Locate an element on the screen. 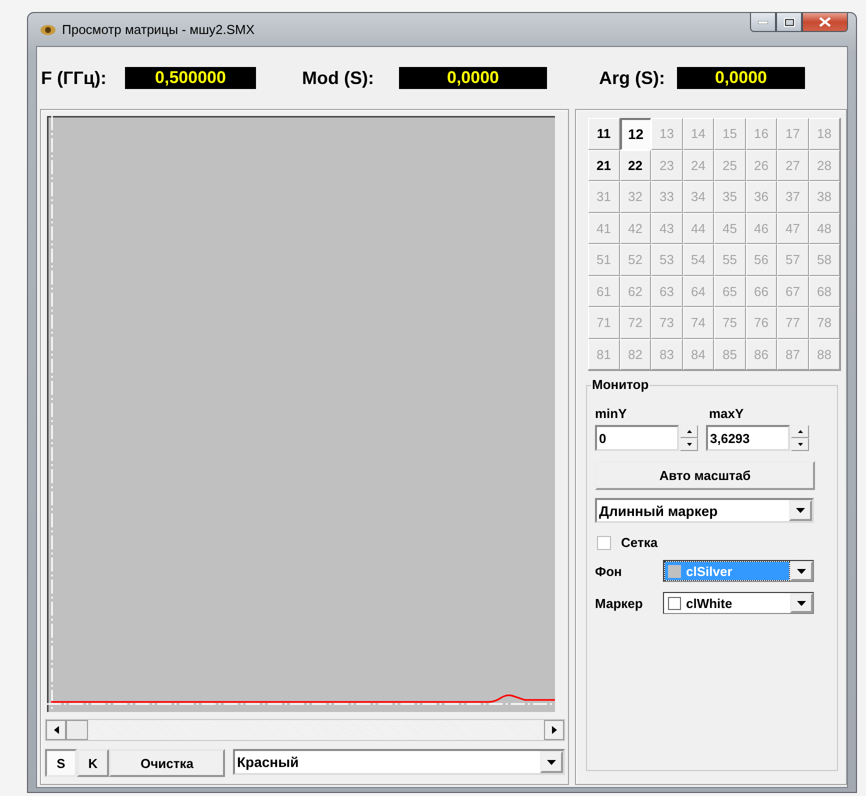  matrix-cell-button: 16 is located at coordinates (761, 134).